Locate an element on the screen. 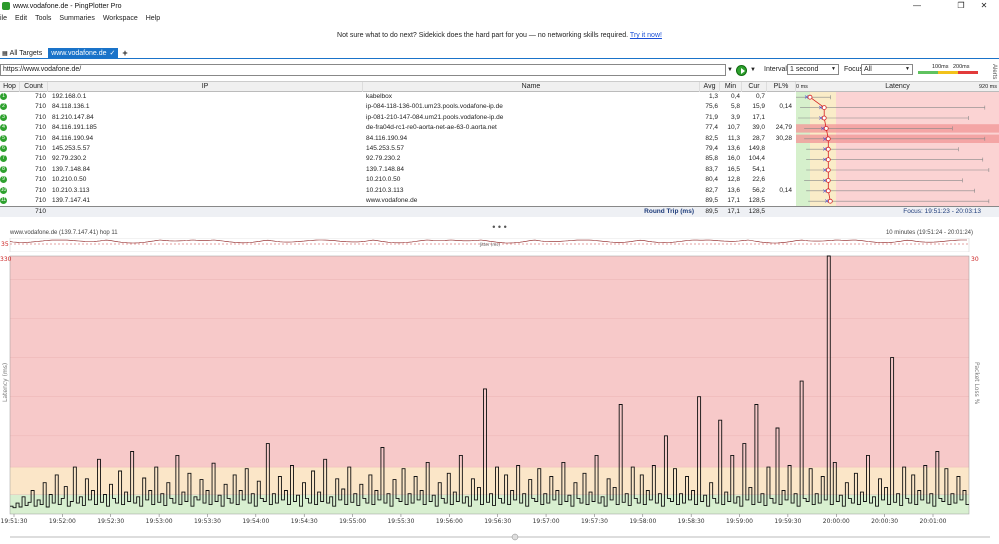 This screenshot has height=544, width=999. menu-help: Help is located at coordinates (153, 18).